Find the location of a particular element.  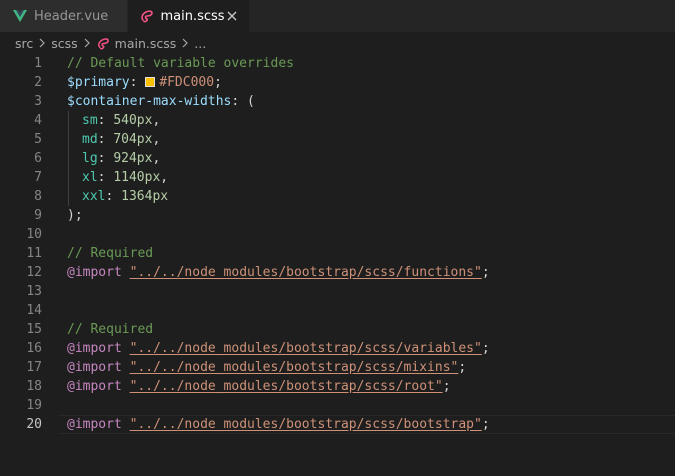

token-key: xxl is located at coordinates (94, 196).